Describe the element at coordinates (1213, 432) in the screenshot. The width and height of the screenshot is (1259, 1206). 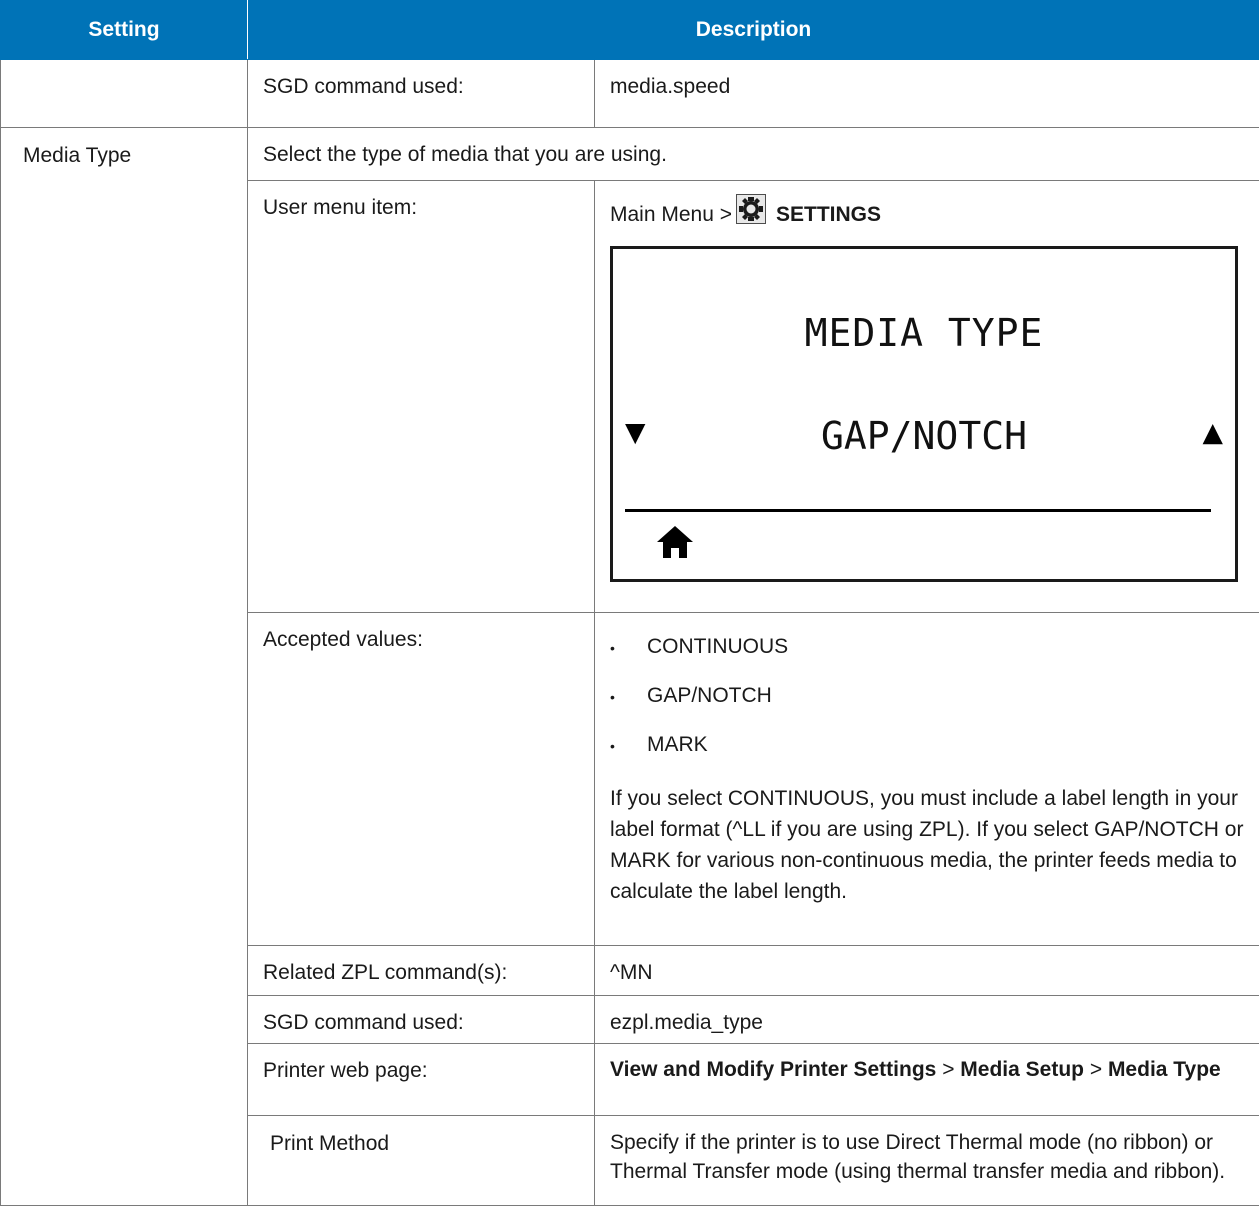
I see `up-arrow-icon: ▲` at that location.